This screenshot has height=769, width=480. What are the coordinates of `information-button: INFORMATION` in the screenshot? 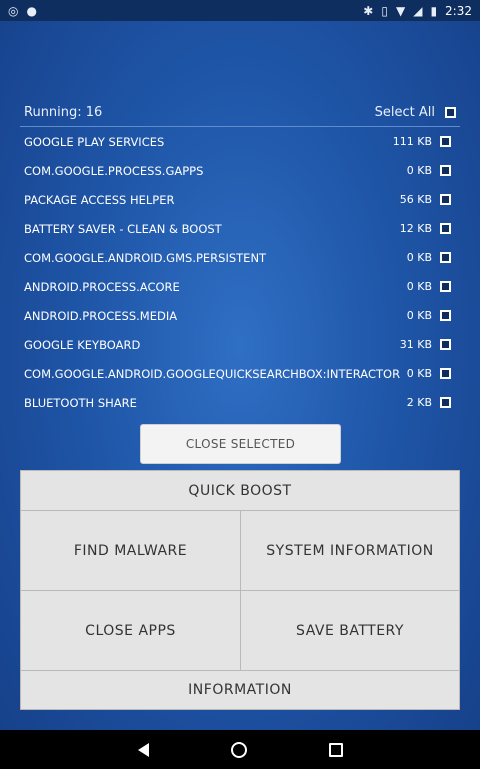 It's located at (240, 690).